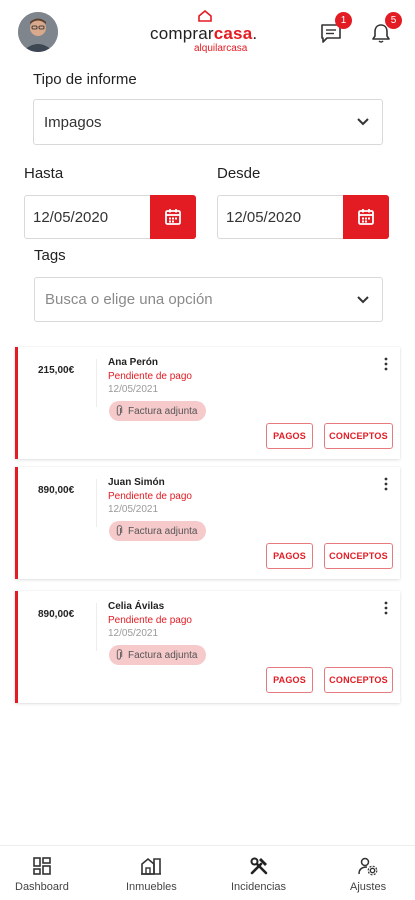 The image size is (415, 900). What do you see at coordinates (71, 217) in the screenshot?
I see `to-date-value: 12/05/2020` at bounding box center [71, 217].